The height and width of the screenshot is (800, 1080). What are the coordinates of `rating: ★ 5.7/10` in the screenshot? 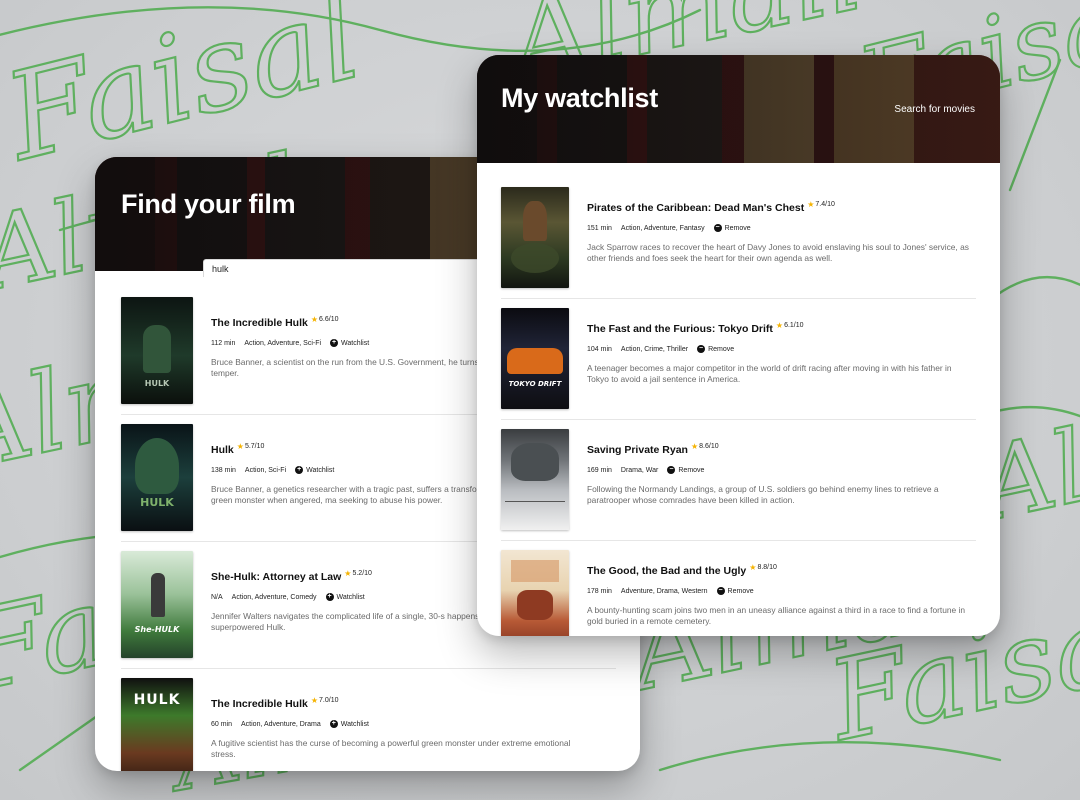 It's located at (250, 446).